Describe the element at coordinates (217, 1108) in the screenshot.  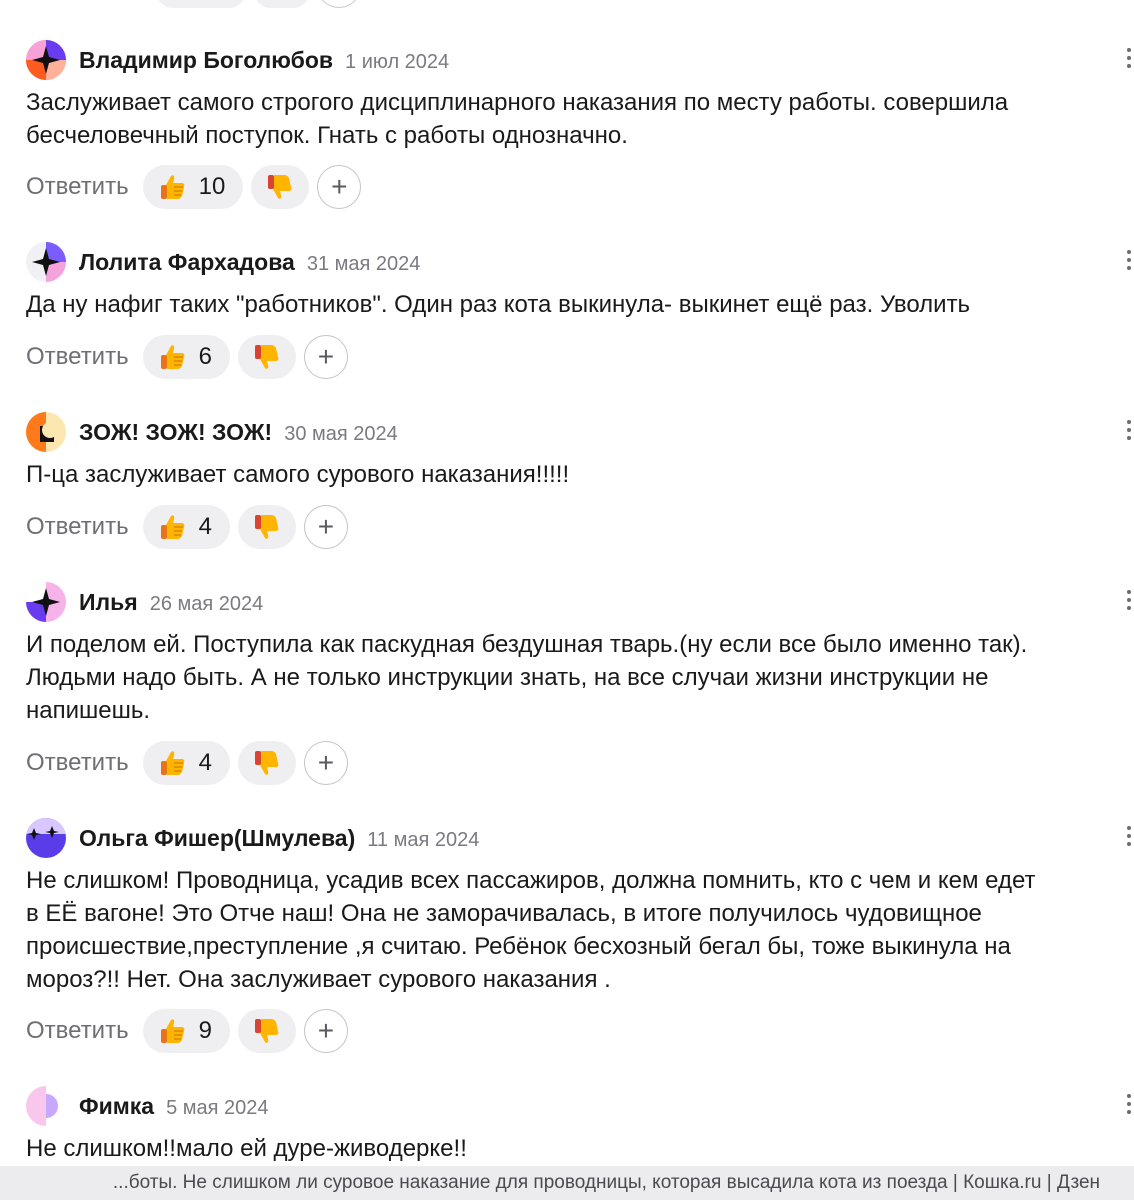
I see `comment-date: 5 мая 2024` at that location.